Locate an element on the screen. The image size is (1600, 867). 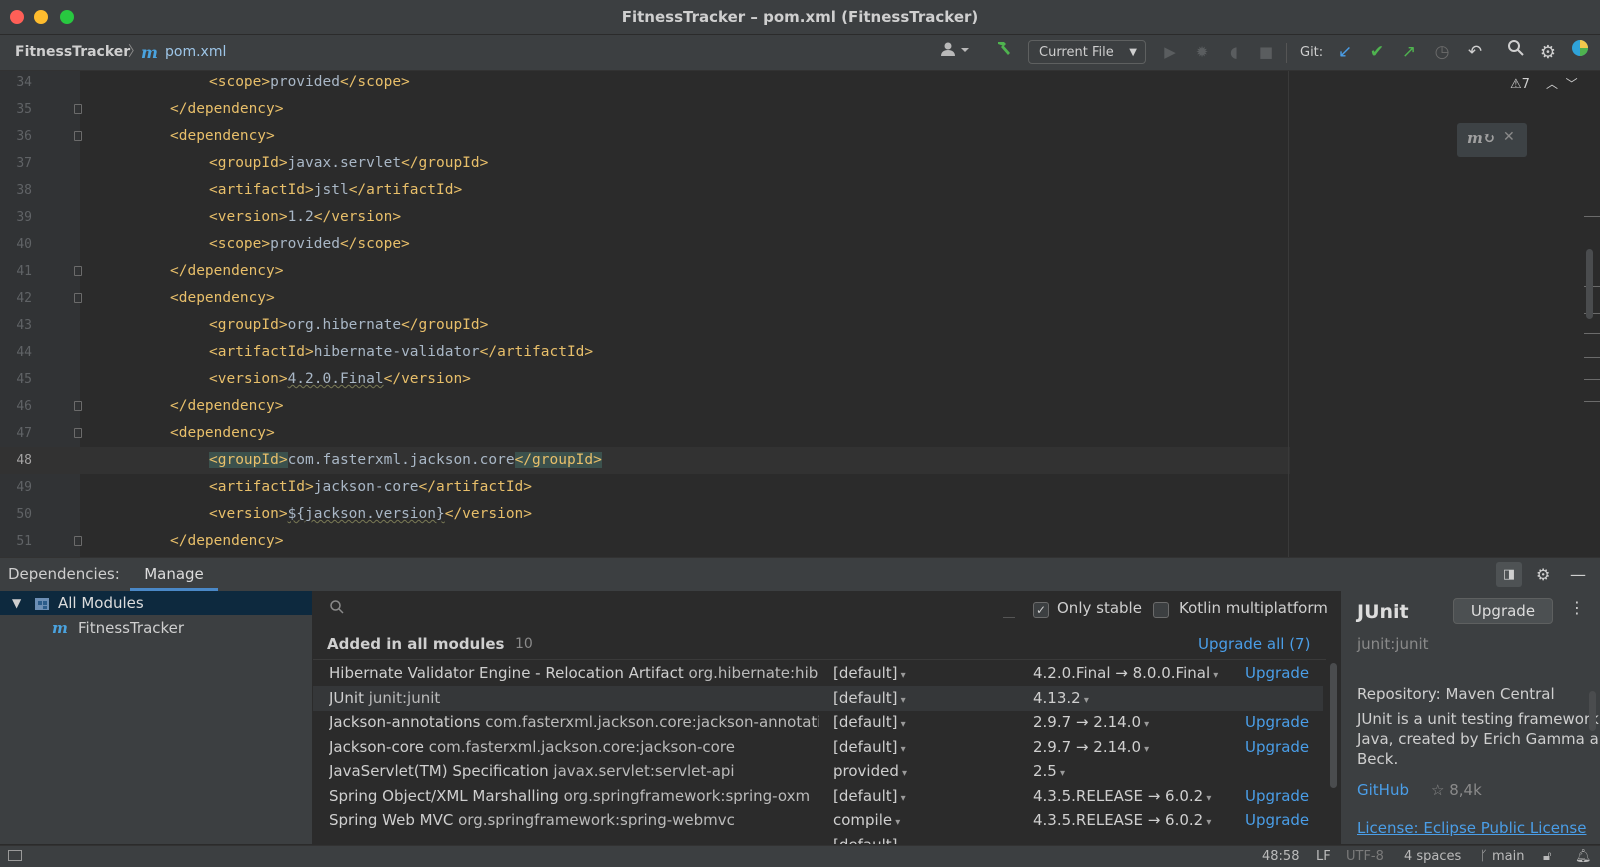
chevron-down-icon: ▼ is located at coordinates (16, 603).